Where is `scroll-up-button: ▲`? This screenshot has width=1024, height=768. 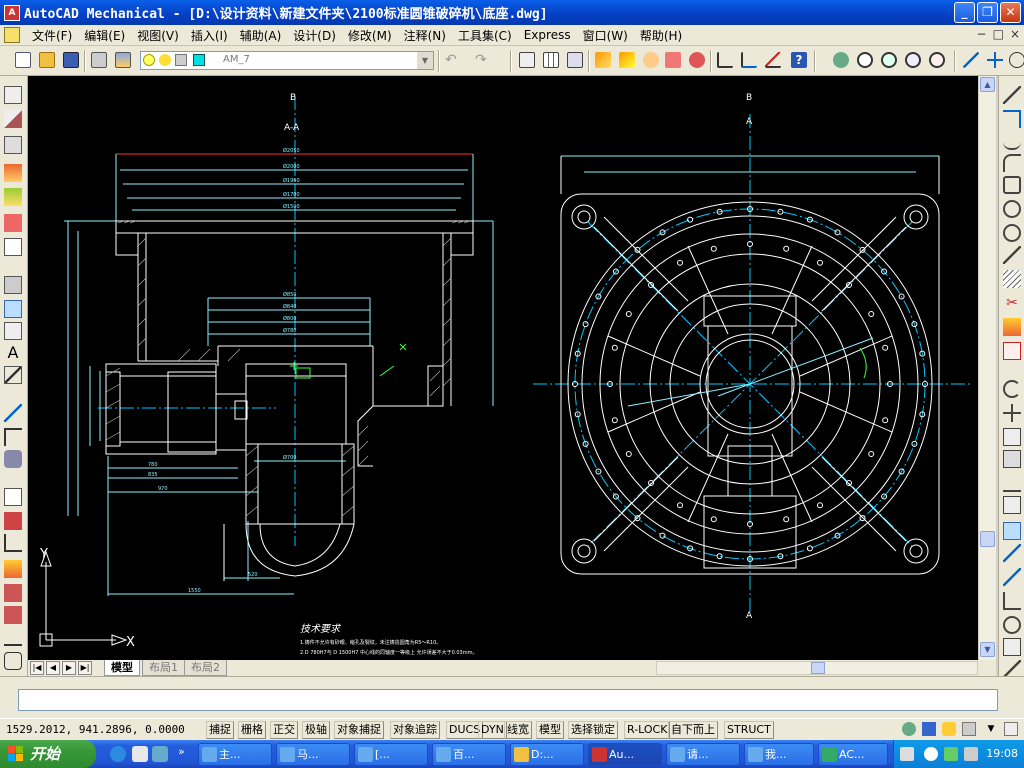 scroll-up-button: ▲ is located at coordinates (987, 84).